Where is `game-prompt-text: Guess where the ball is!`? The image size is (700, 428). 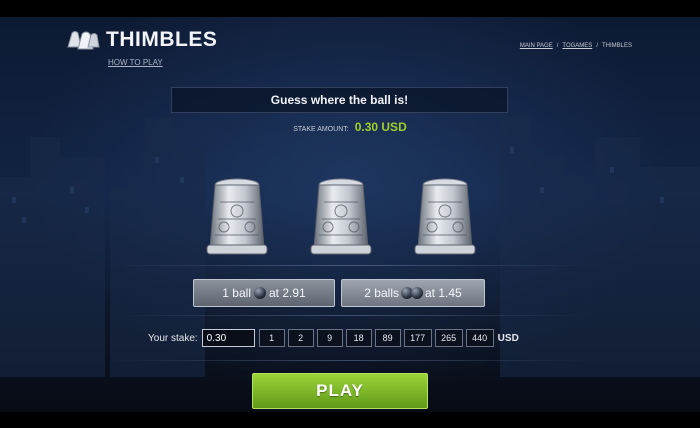 game-prompt-text: Guess where the ball is! is located at coordinates (339, 100).